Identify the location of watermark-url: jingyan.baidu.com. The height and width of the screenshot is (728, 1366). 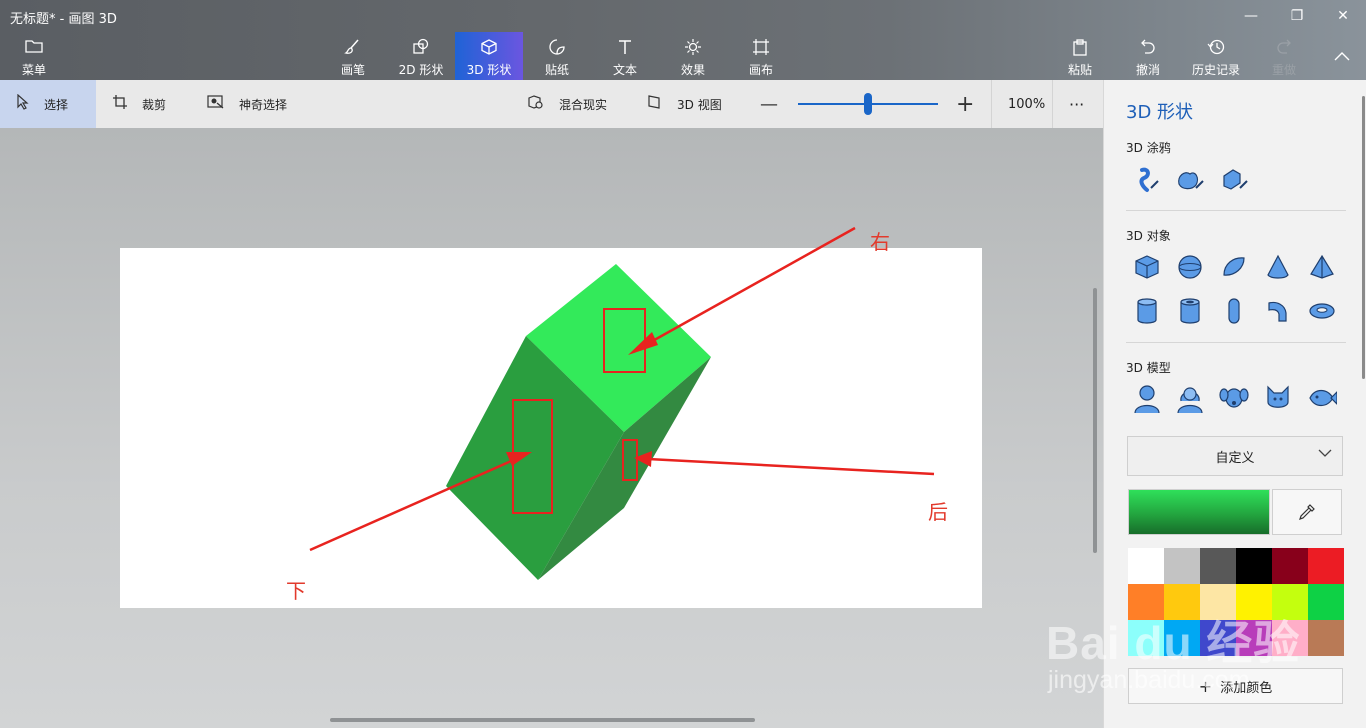
(1149, 680).